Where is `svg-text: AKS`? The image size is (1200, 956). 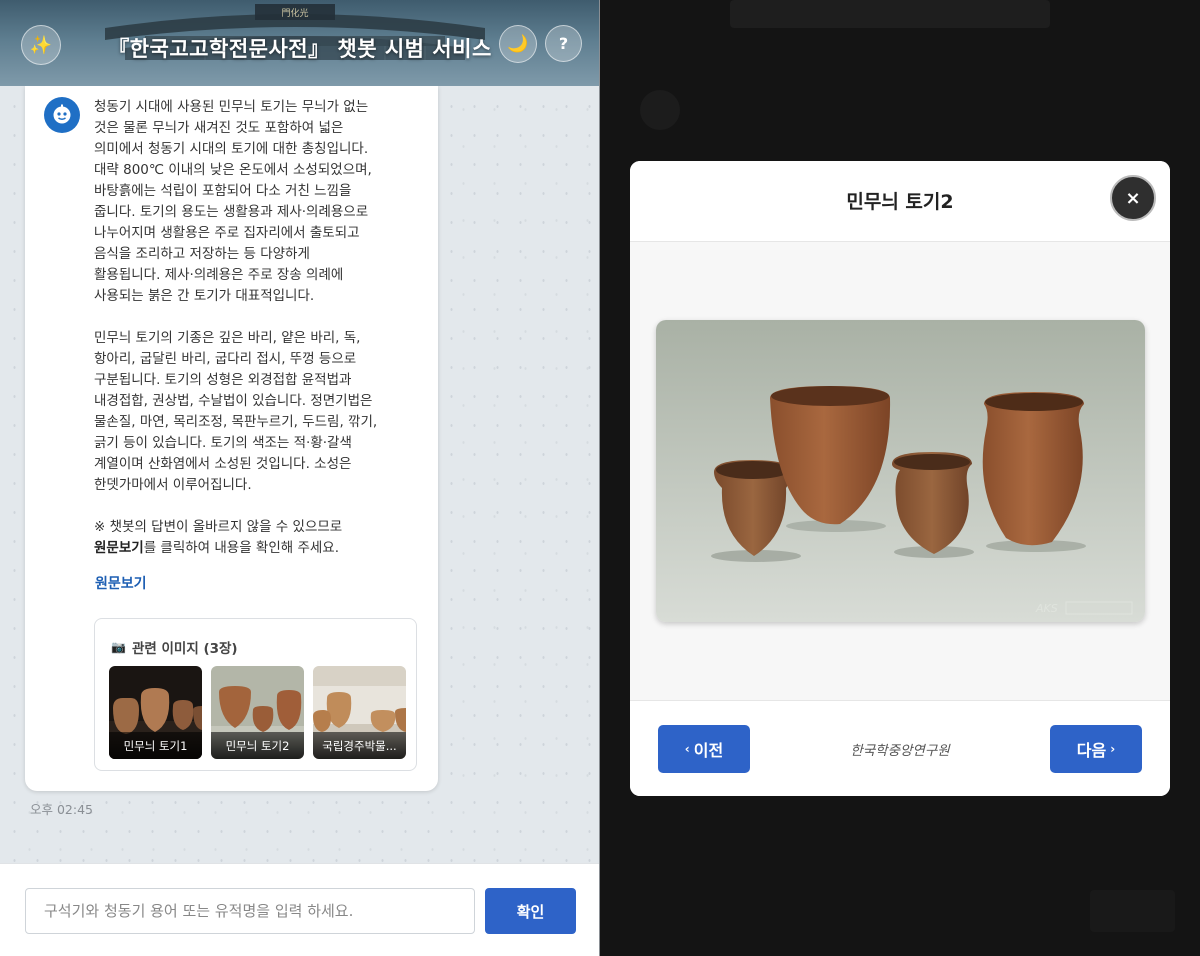 svg-text: AKS is located at coordinates (1046, 608).